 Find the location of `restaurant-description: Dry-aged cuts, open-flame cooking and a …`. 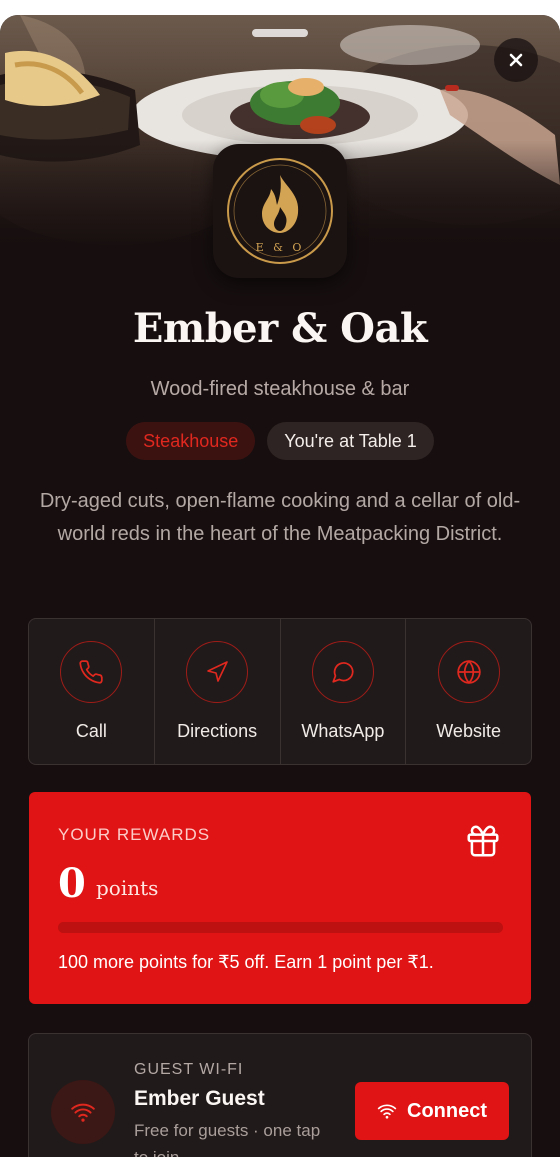

restaurant-description: Dry-aged cuts, open-flame cooking and a … is located at coordinates (280, 517).